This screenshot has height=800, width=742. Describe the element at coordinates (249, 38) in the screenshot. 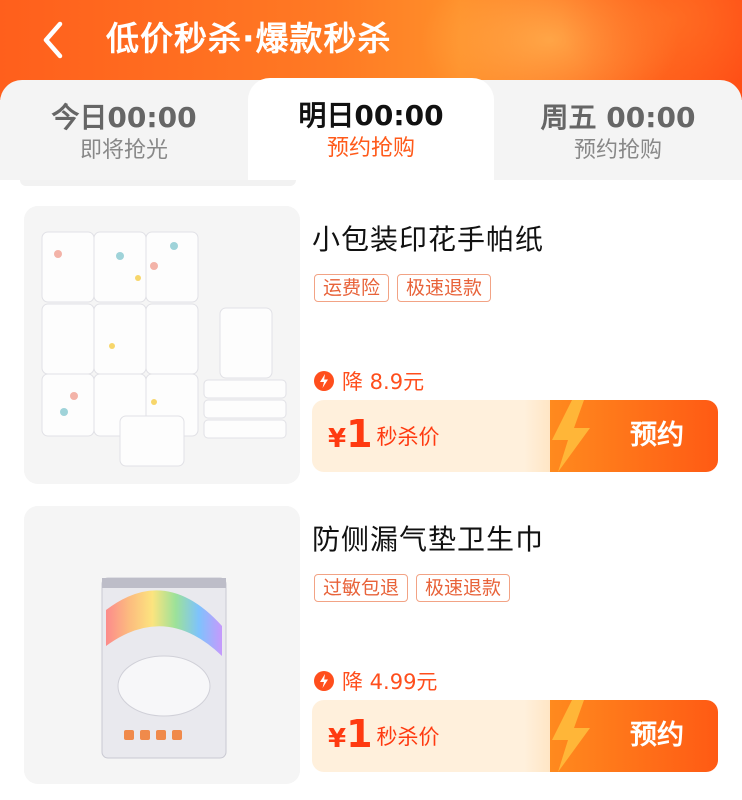

I see `page-title: 低价秒杀·爆款秒杀` at that location.